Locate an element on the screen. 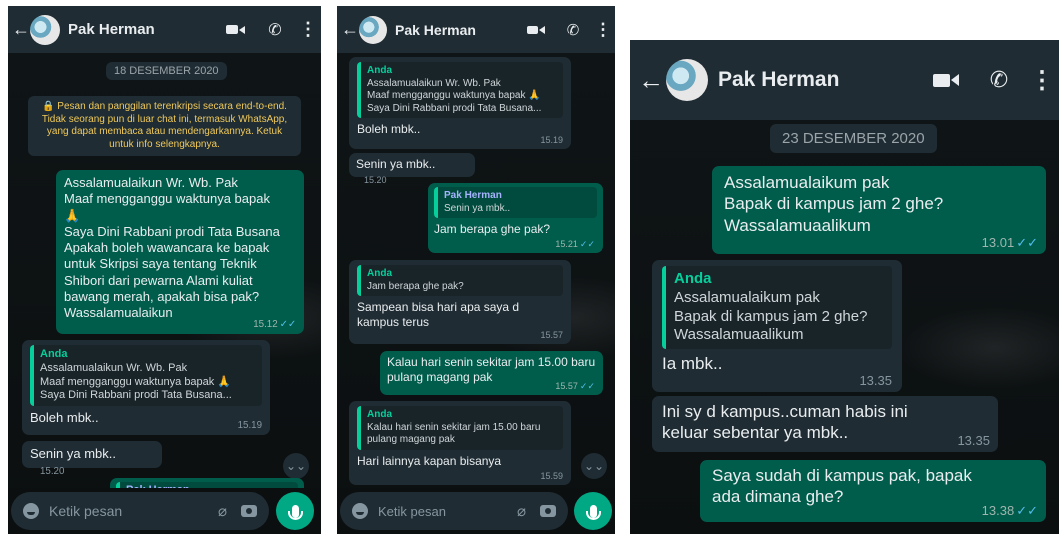  quote-text: Jam berapa ghe pak? is located at coordinates (415, 286).